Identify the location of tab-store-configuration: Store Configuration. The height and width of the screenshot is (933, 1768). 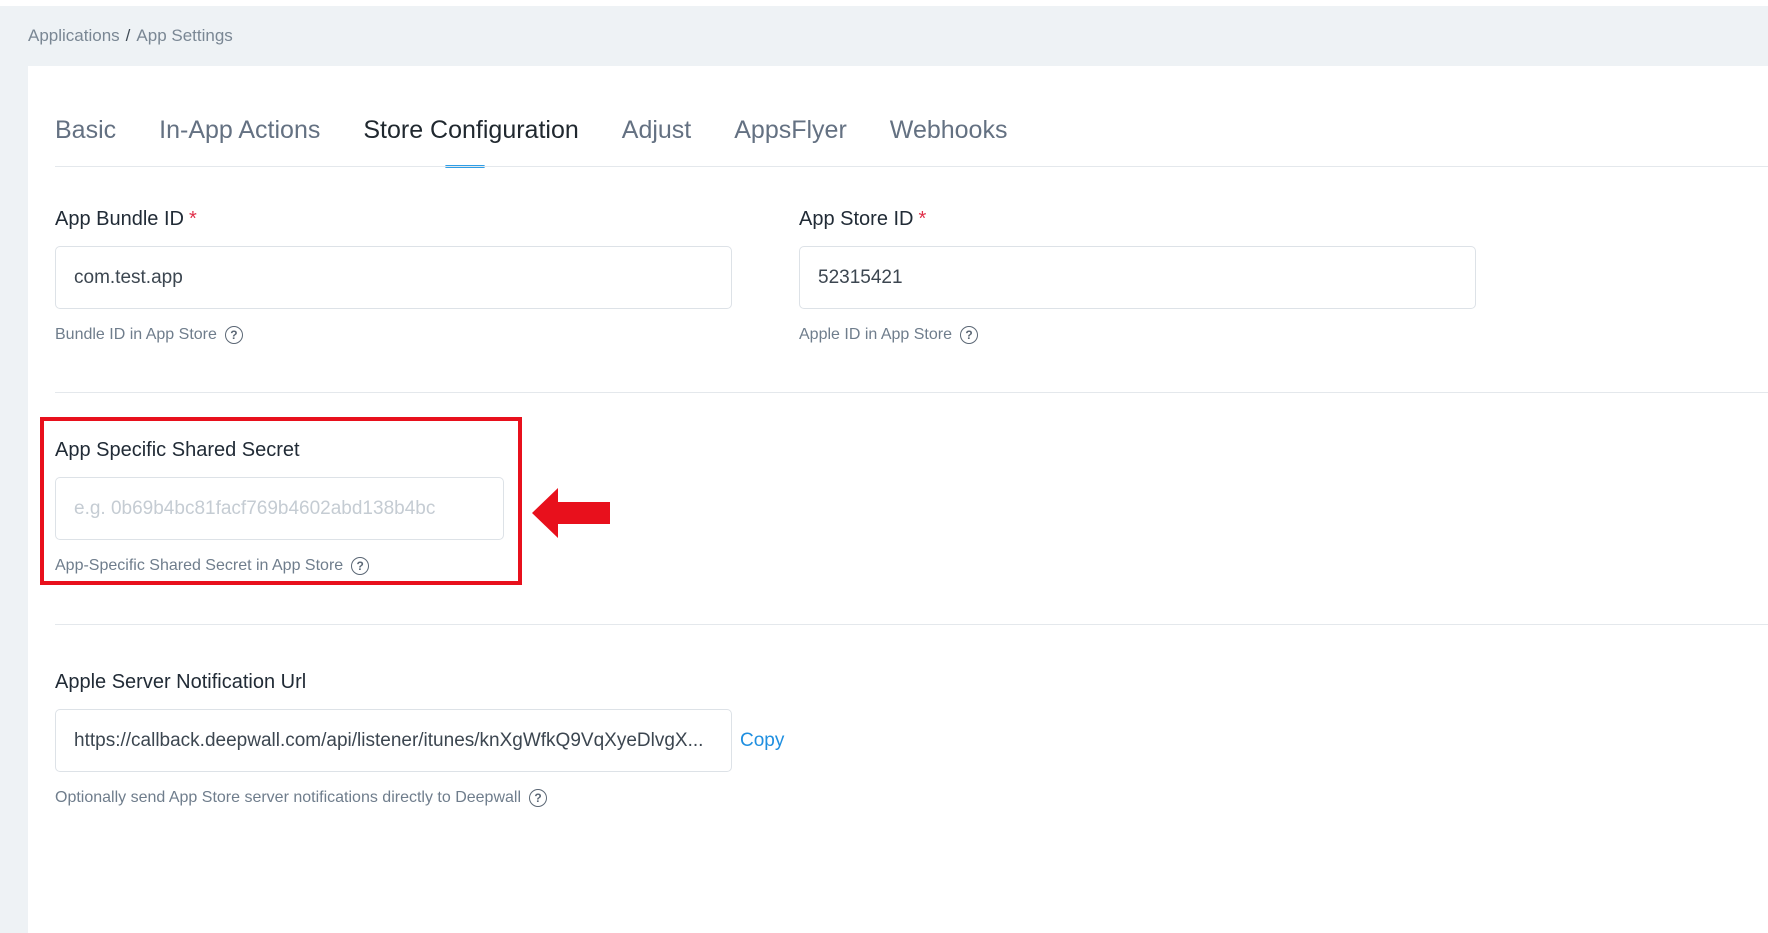
(471, 140).